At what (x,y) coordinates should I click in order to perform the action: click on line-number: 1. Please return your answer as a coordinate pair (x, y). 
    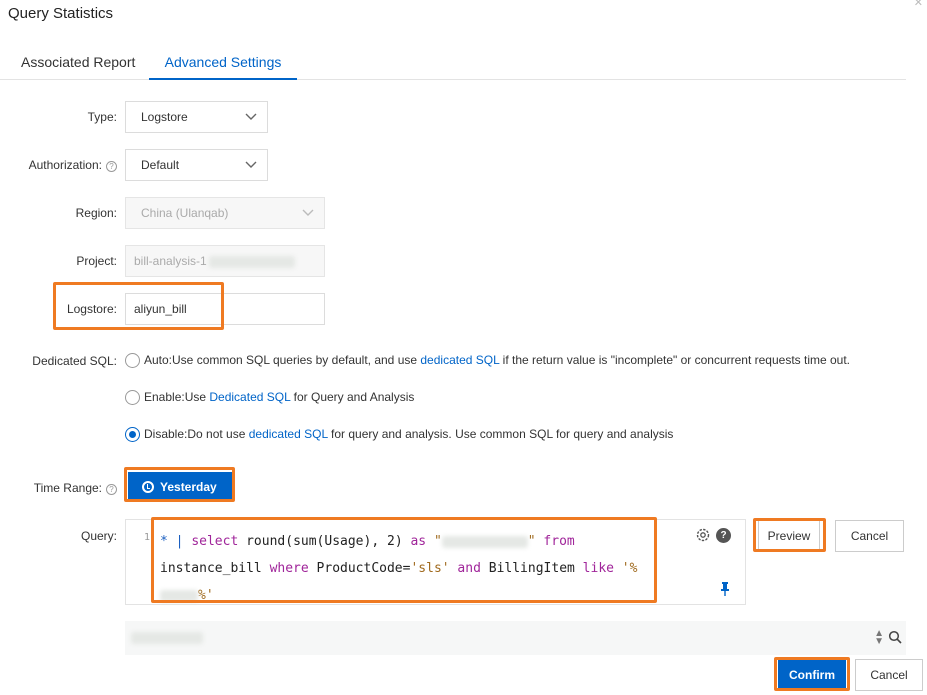
    Looking at the image, I should click on (147, 537).